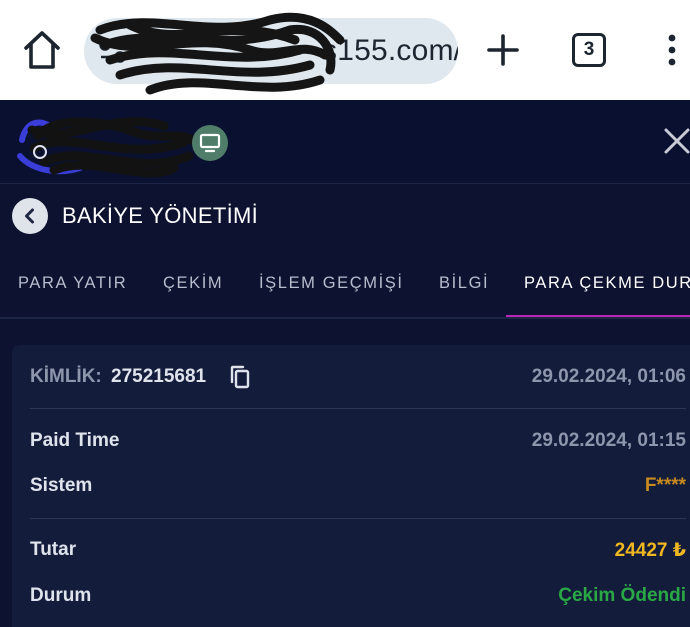  Describe the element at coordinates (672, 50) in the screenshot. I see `more-options-icon` at that location.